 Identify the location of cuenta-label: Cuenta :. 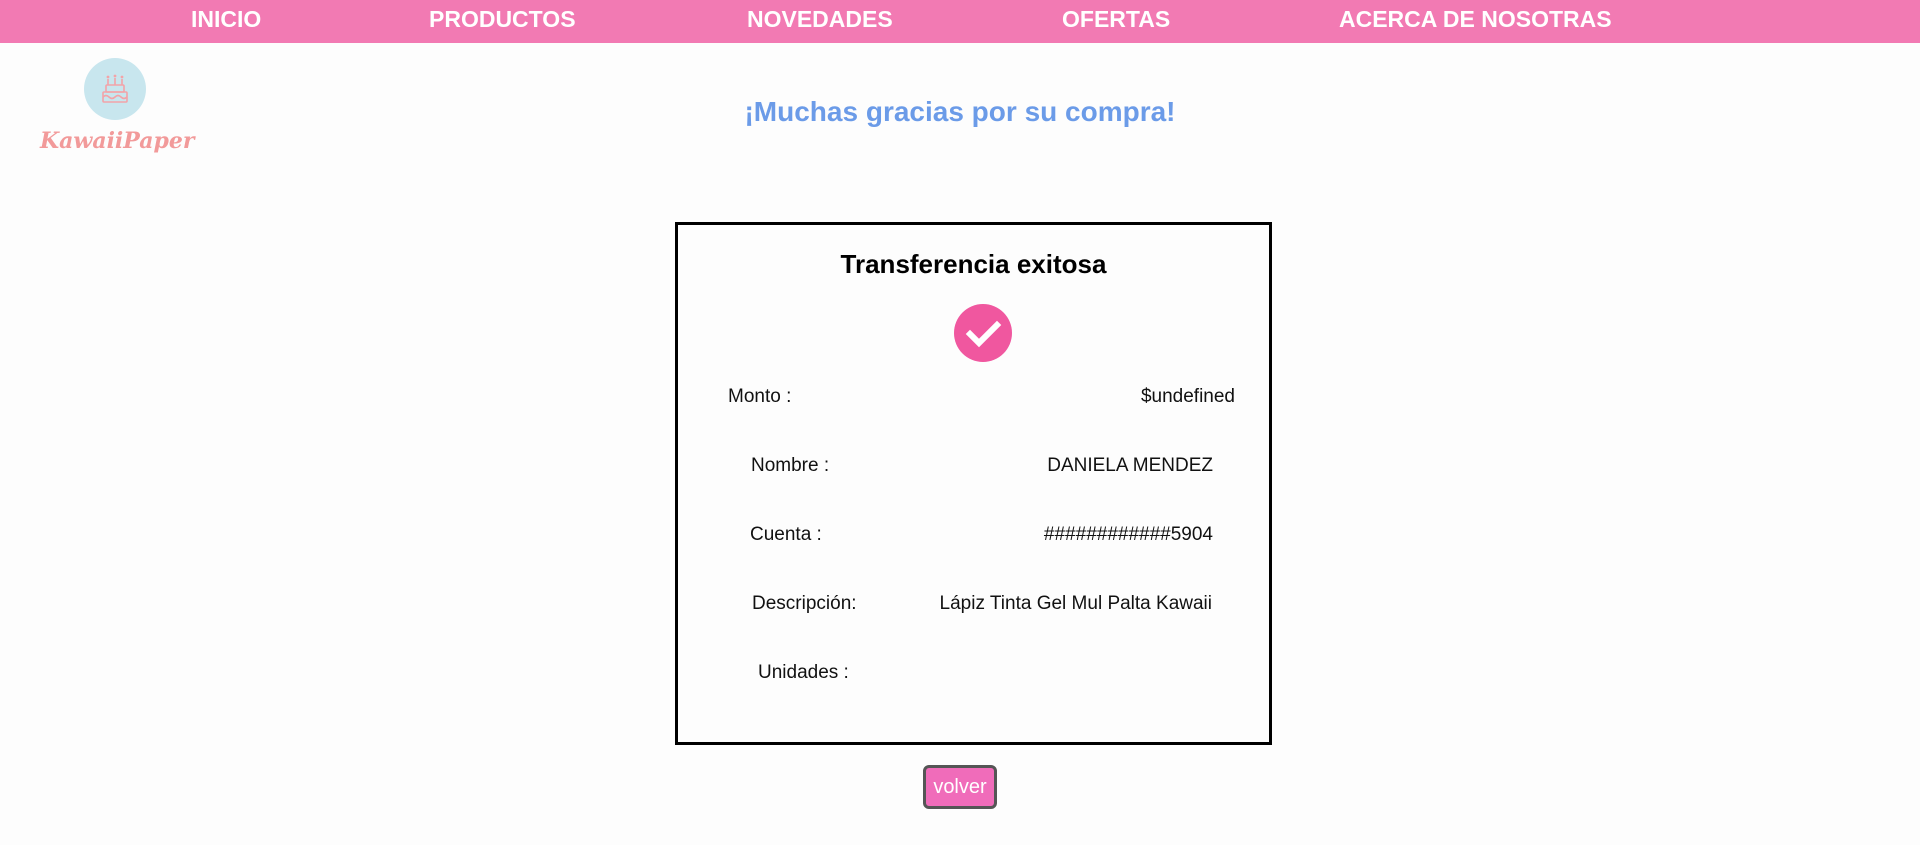
(786, 534).